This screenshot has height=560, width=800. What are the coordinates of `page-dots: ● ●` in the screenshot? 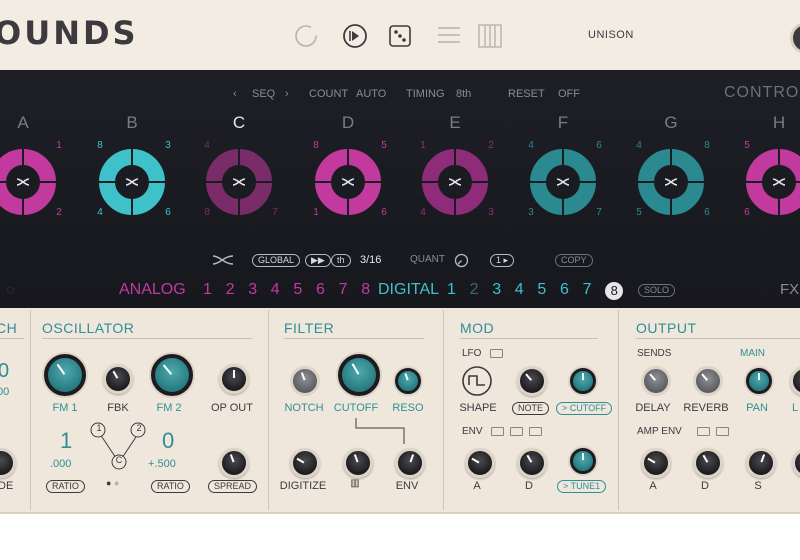 It's located at (112, 483).